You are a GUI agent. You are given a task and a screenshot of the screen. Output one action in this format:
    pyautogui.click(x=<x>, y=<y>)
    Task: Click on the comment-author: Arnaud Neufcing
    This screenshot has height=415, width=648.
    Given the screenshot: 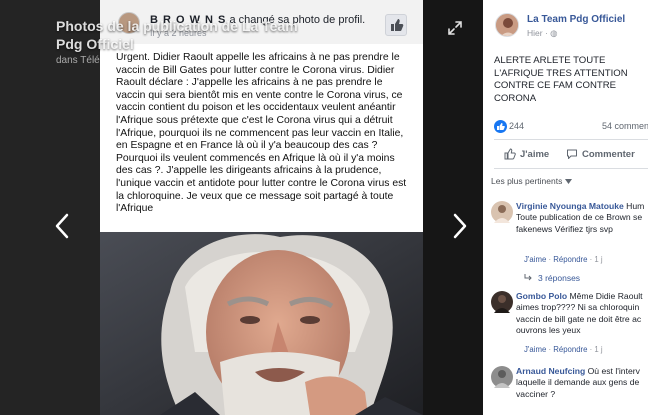 What is the action you would take?
    pyautogui.click(x=550, y=371)
    